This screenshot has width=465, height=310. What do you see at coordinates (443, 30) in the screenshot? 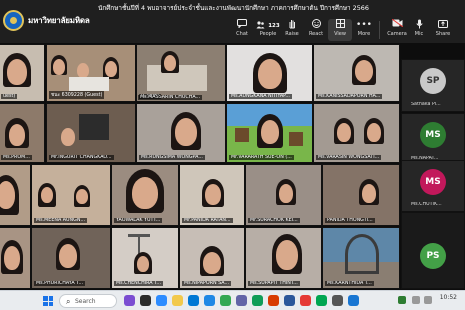
I see `share-button: Share` at bounding box center [443, 30].